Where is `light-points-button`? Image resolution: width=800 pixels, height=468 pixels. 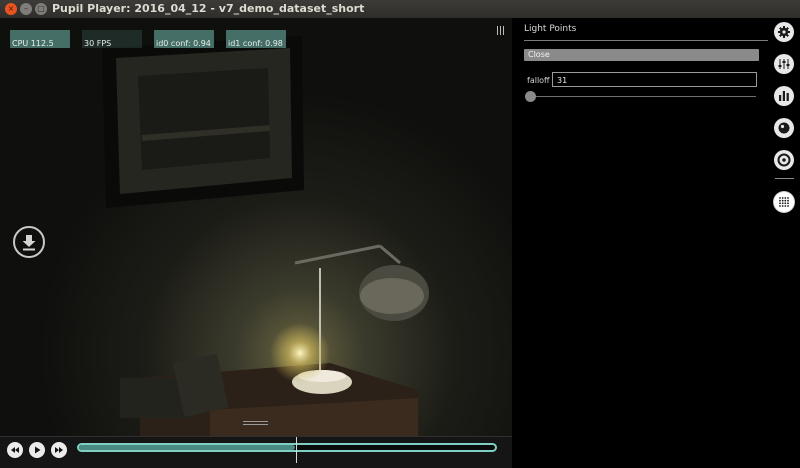 light-points-button is located at coordinates (784, 202).